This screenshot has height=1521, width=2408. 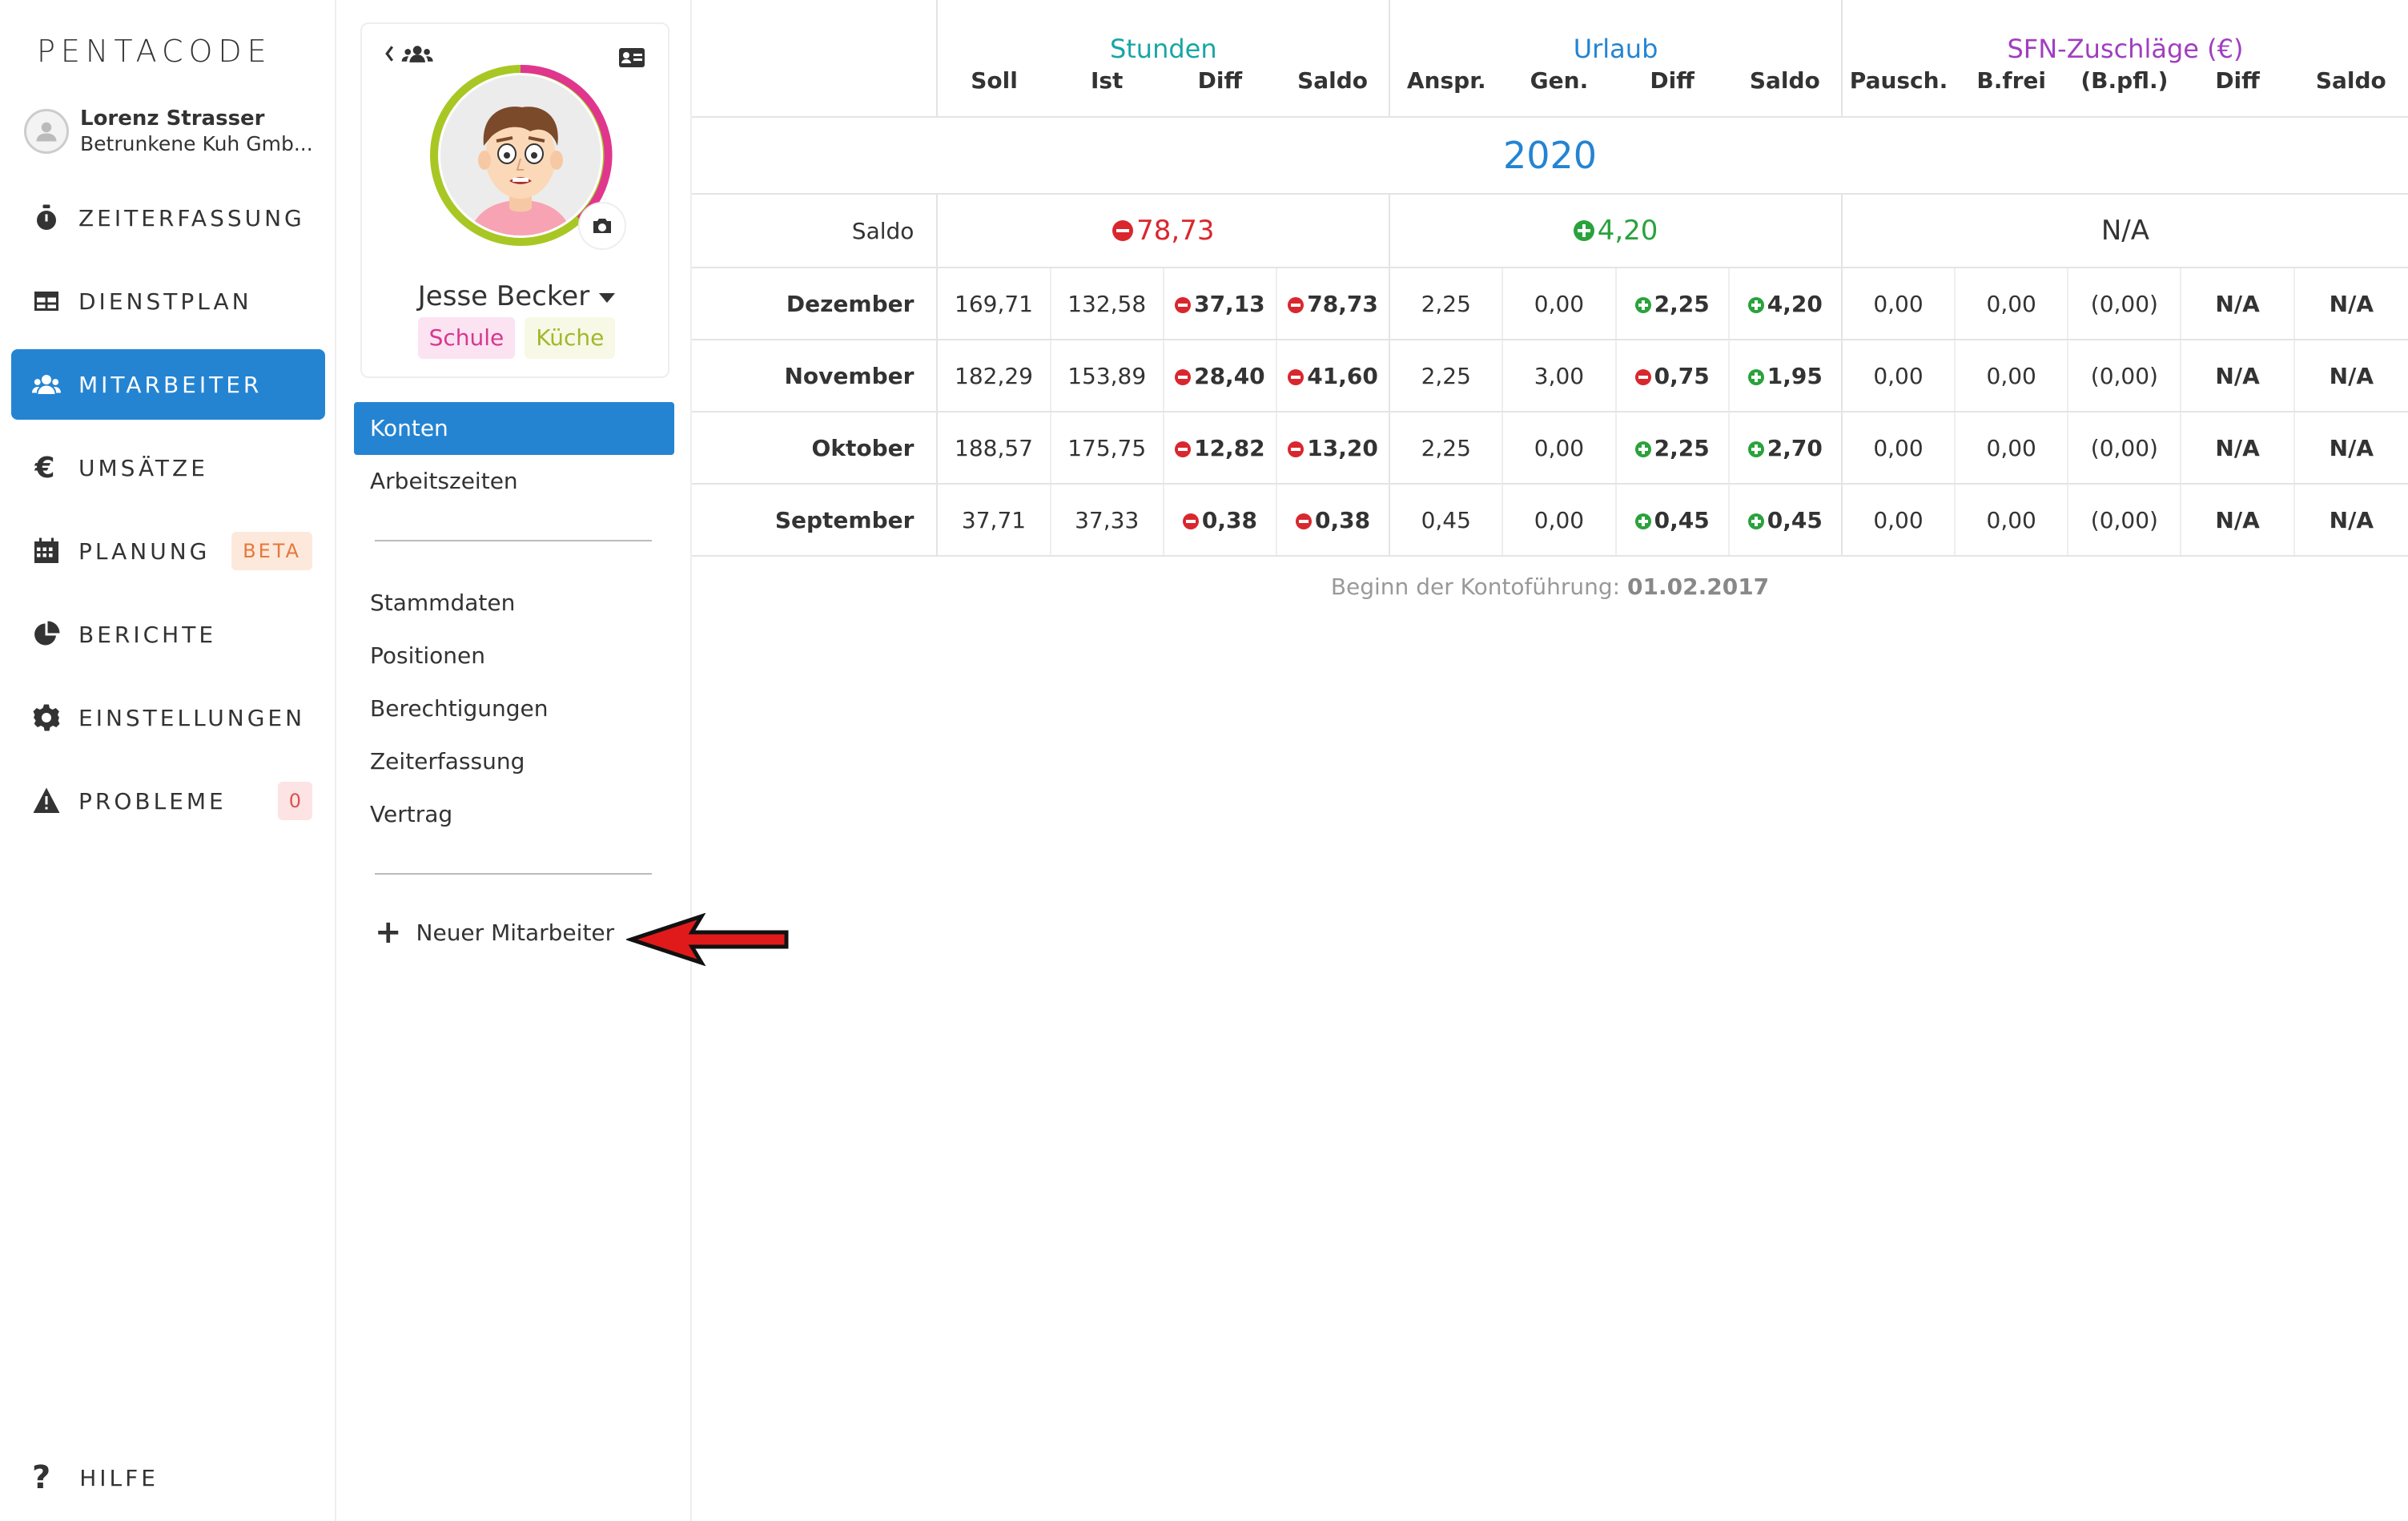 I want to click on cell-anspr: 0,45, so click(x=1446, y=520).